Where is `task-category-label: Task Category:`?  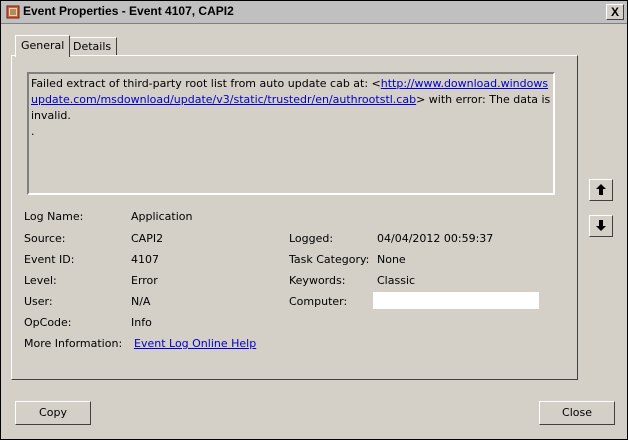
task-category-label: Task Category: is located at coordinates (329, 259).